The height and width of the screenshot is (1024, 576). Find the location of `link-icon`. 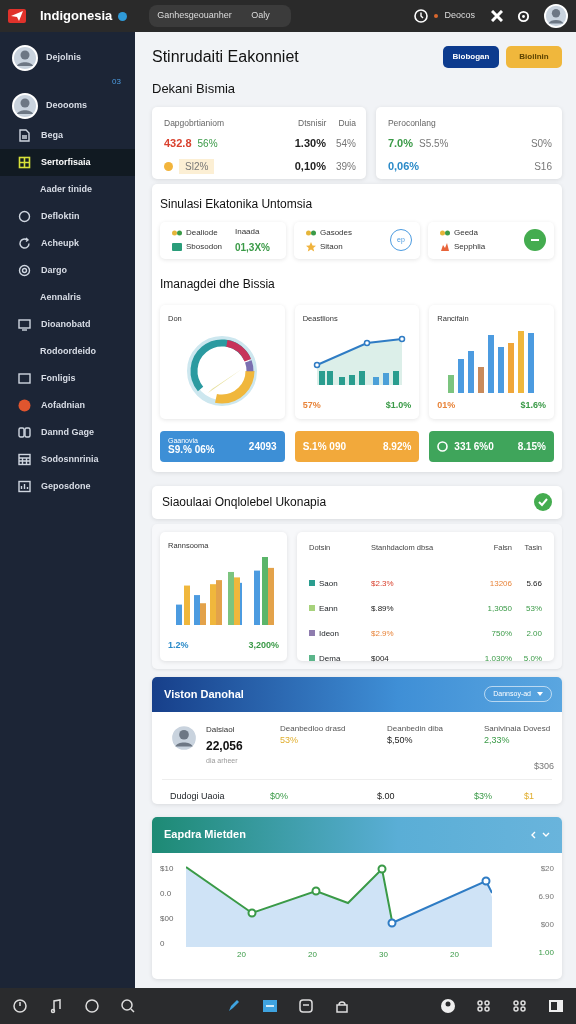

link-icon is located at coordinates (24, 432).